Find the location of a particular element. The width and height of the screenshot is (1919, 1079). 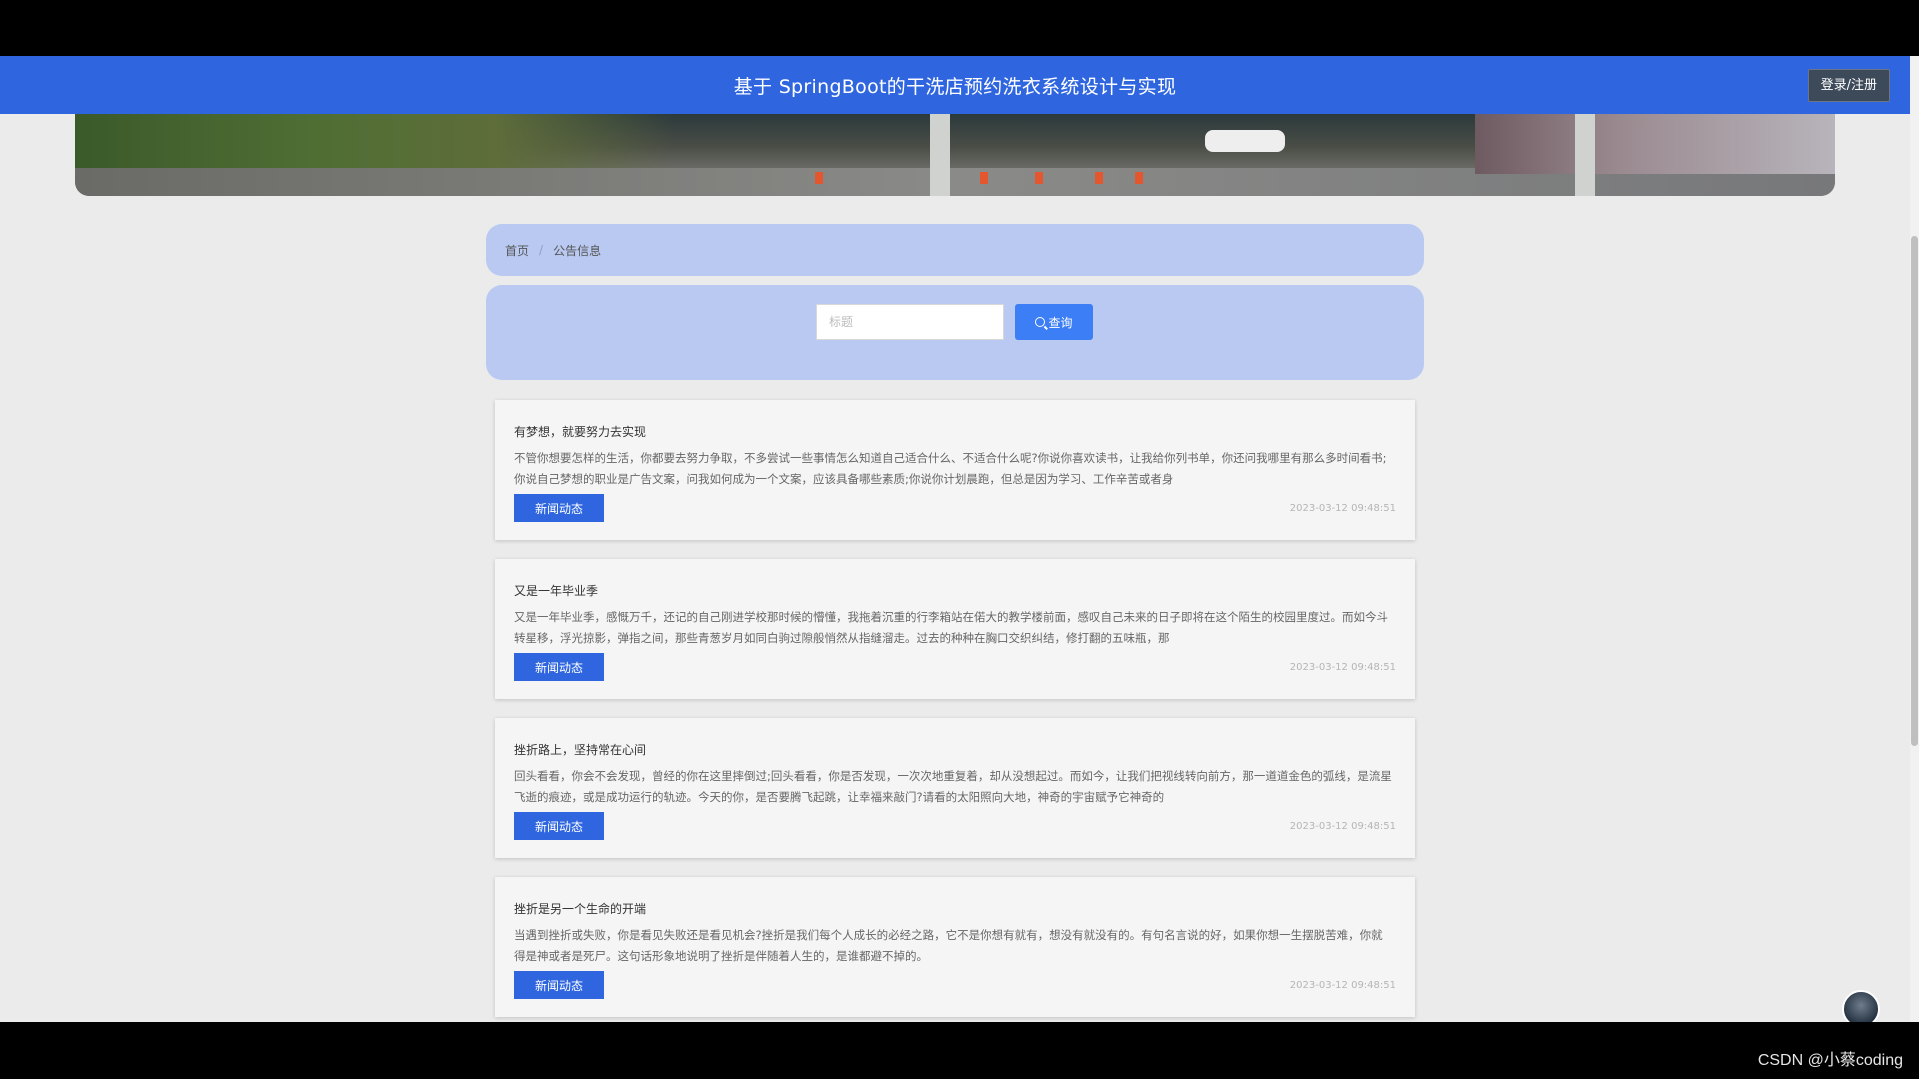

announcement-title: 又是一年毕业季 is located at coordinates (955, 590).